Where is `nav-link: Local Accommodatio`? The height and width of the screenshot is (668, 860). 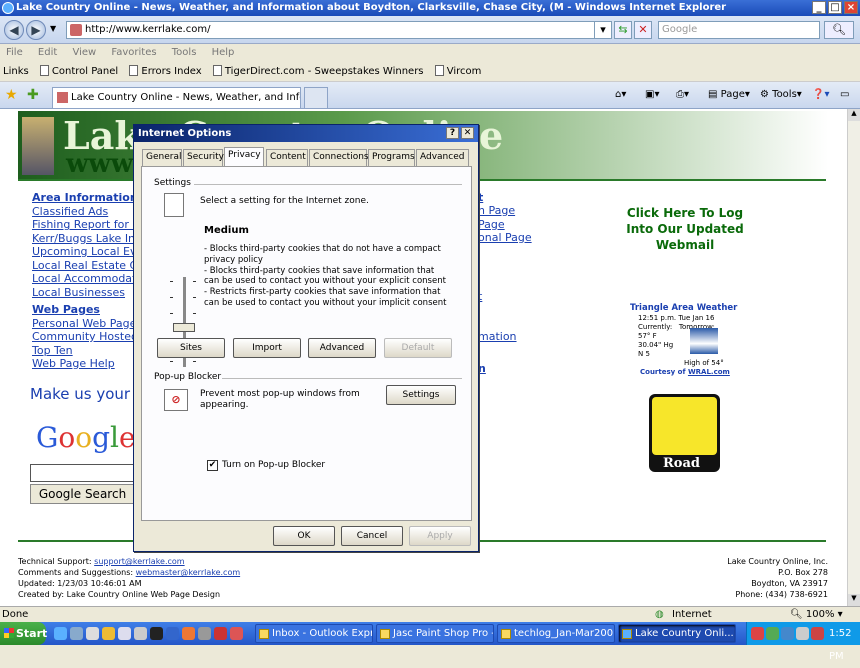 nav-link: Local Accommodatio is located at coordinates (89, 279).